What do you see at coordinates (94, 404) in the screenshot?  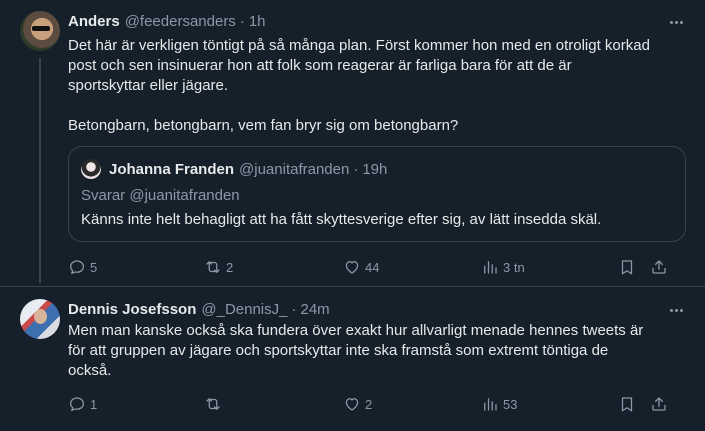 I see `reply-count: 1` at bounding box center [94, 404].